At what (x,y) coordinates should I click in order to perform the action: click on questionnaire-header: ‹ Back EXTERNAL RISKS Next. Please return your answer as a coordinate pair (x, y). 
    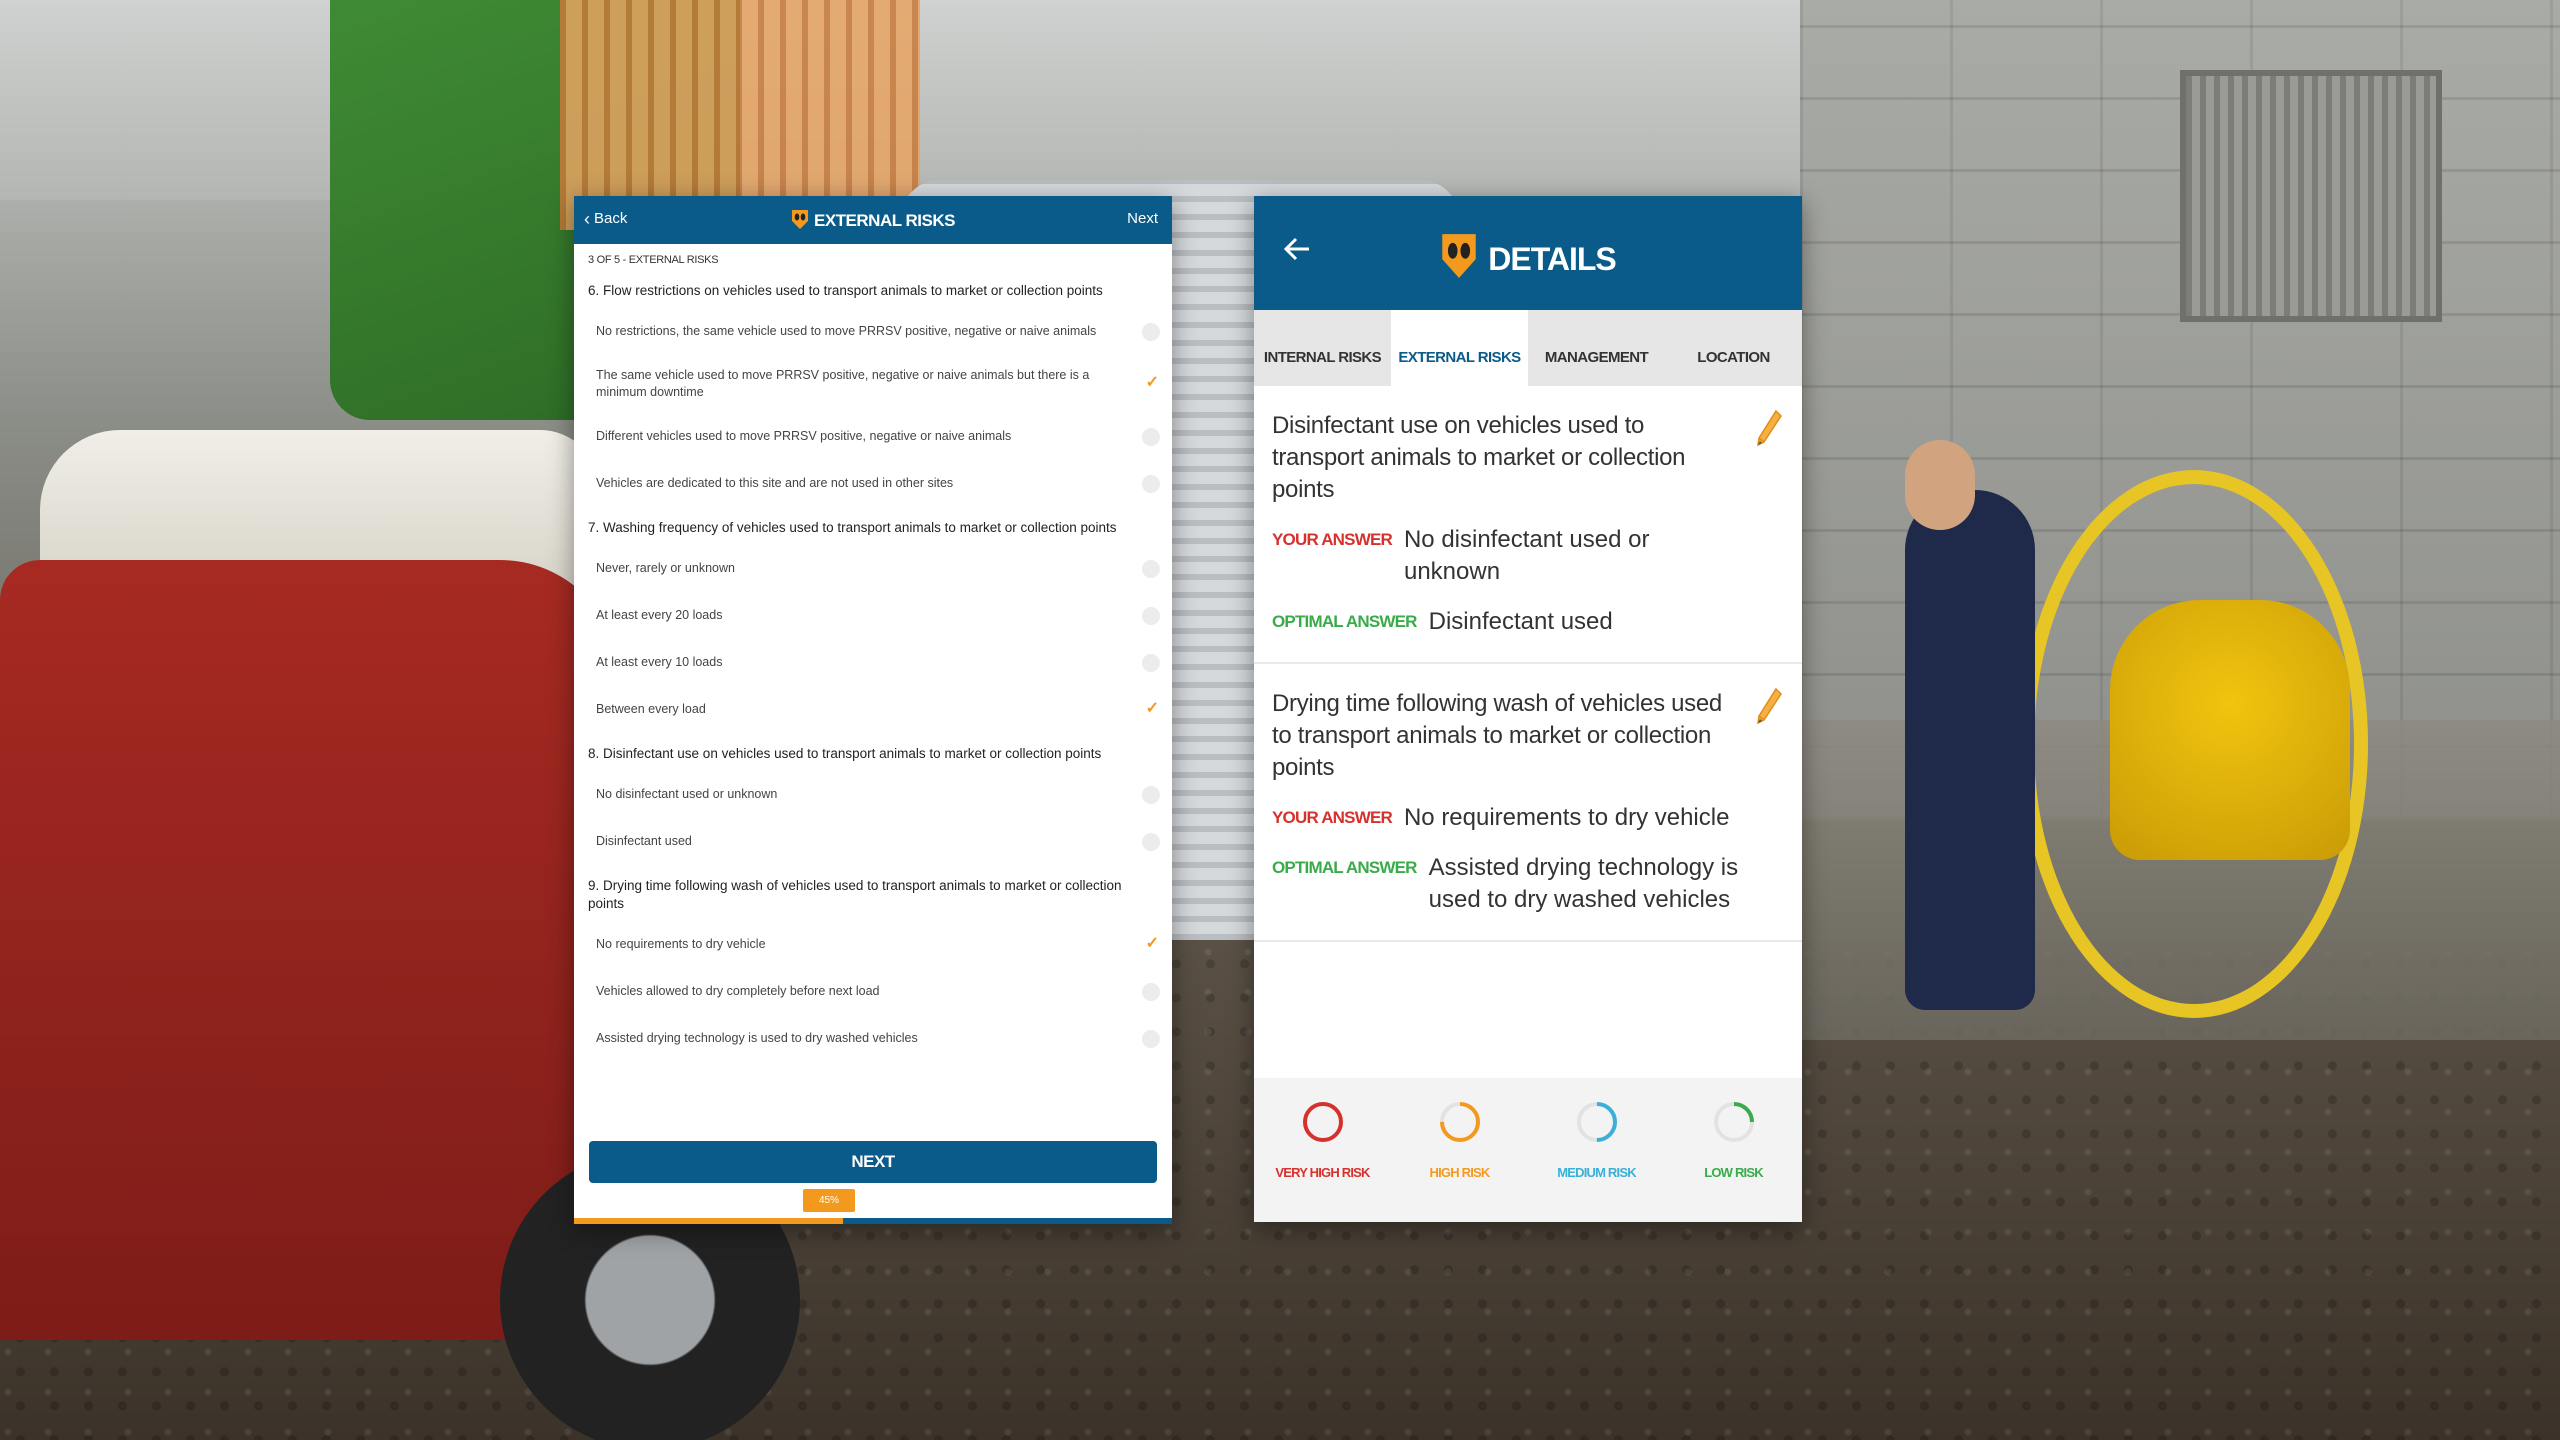
    Looking at the image, I should click on (873, 220).